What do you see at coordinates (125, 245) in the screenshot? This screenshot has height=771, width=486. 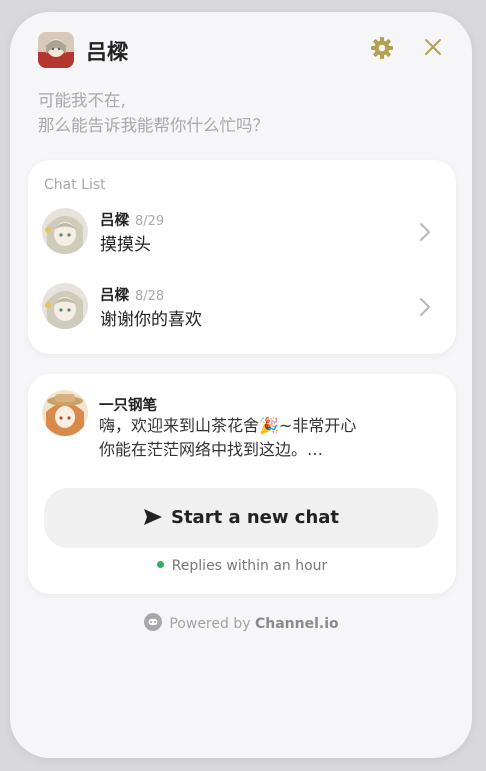 I see `chat-preview: 摸摸头` at bounding box center [125, 245].